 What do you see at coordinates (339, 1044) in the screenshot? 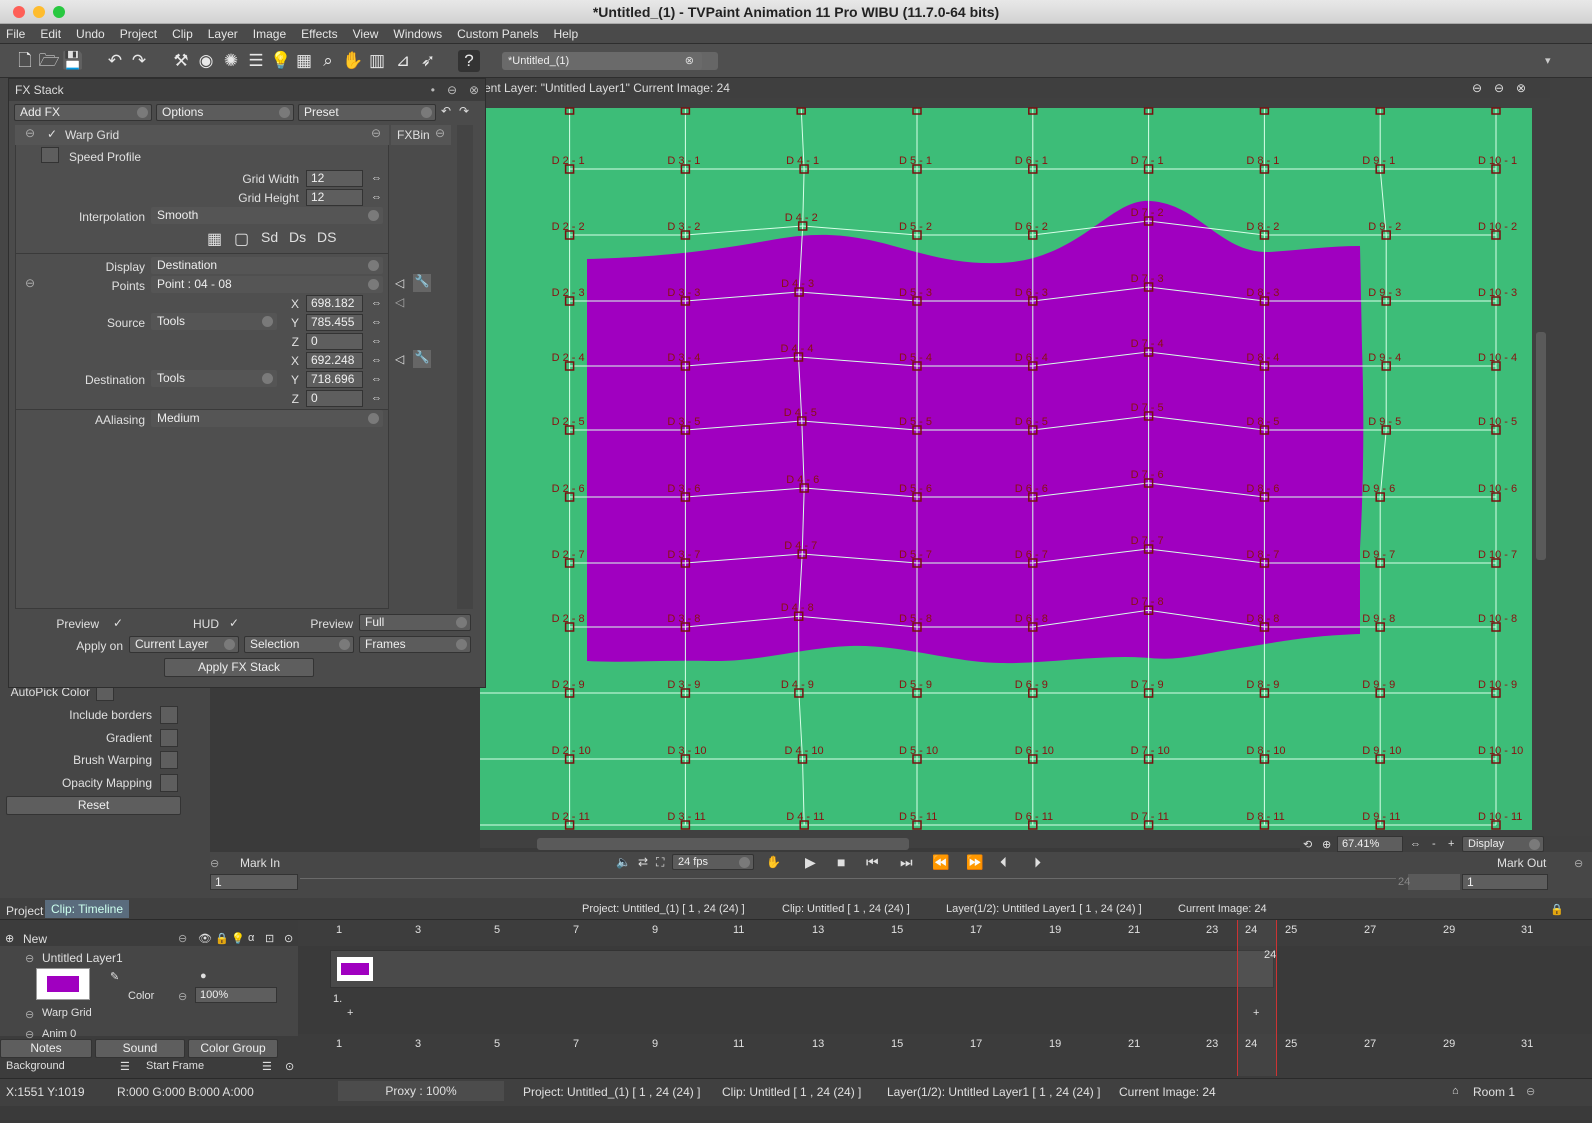
I see `frame-number: 1` at bounding box center [339, 1044].